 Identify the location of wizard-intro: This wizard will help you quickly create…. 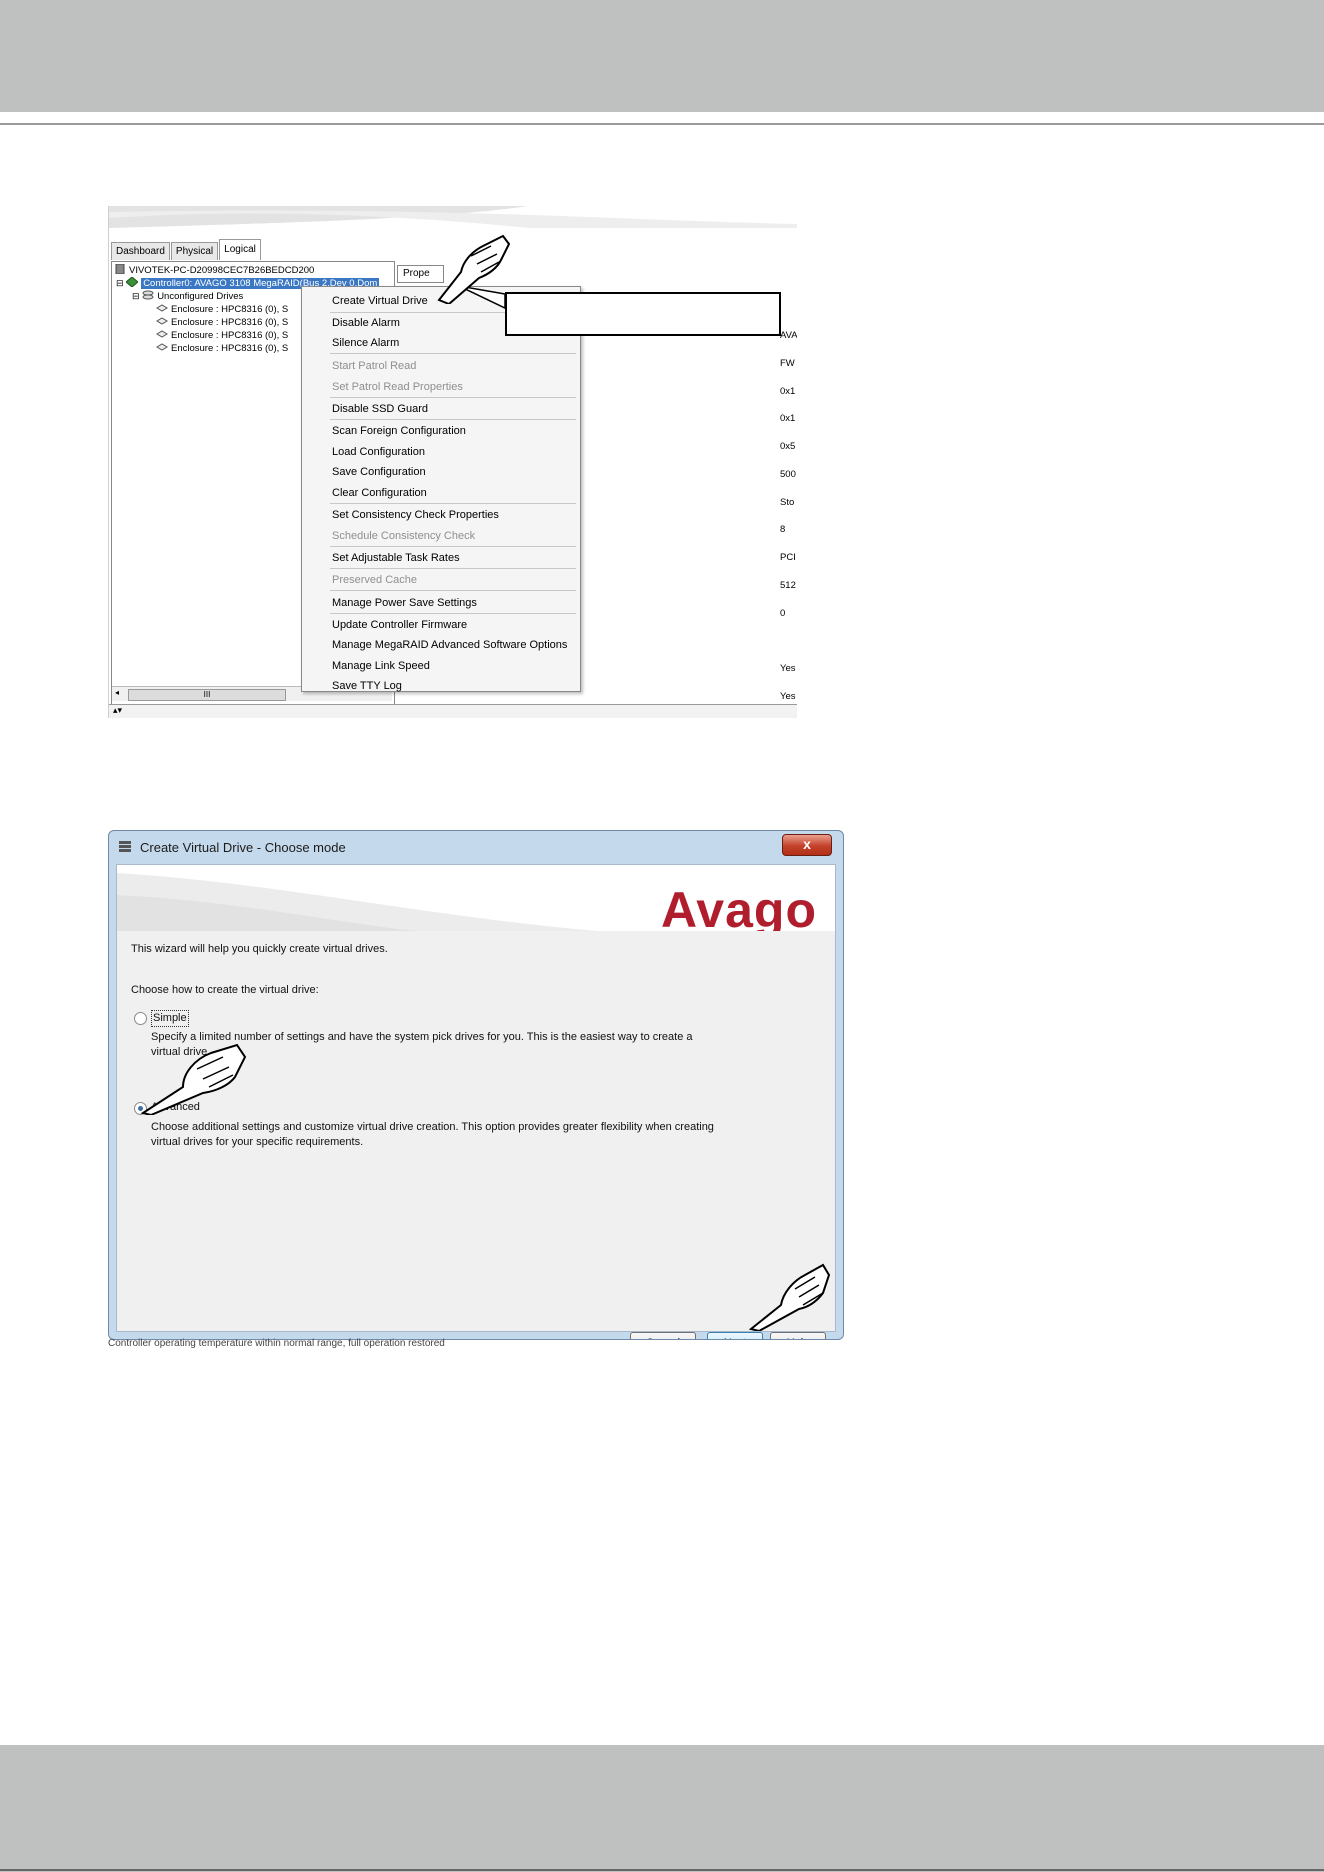
(259, 949).